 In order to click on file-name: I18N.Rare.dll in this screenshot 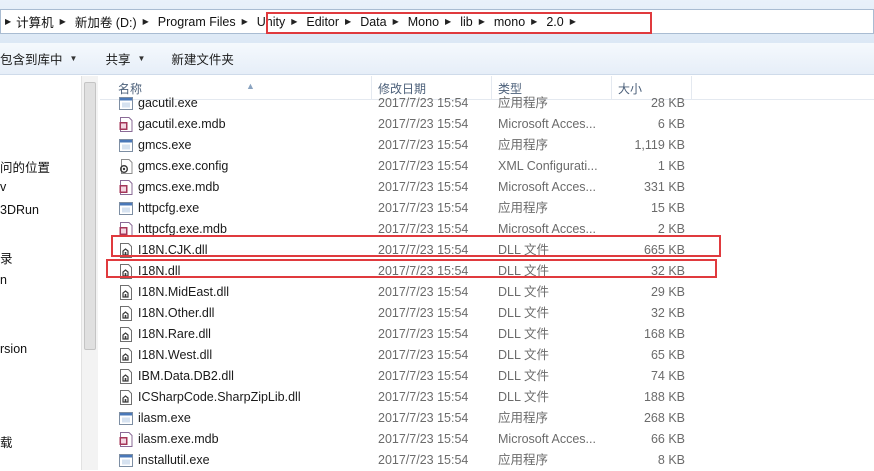, I will do `click(174, 334)`.